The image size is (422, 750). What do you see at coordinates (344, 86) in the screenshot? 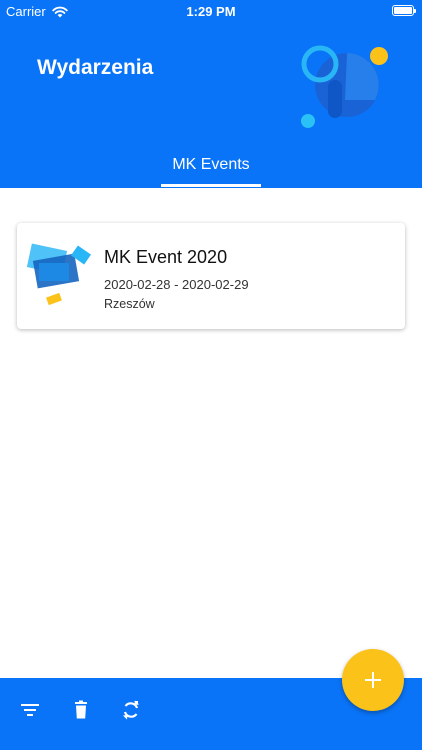
I see `abstract-circles-illustration` at bounding box center [344, 86].